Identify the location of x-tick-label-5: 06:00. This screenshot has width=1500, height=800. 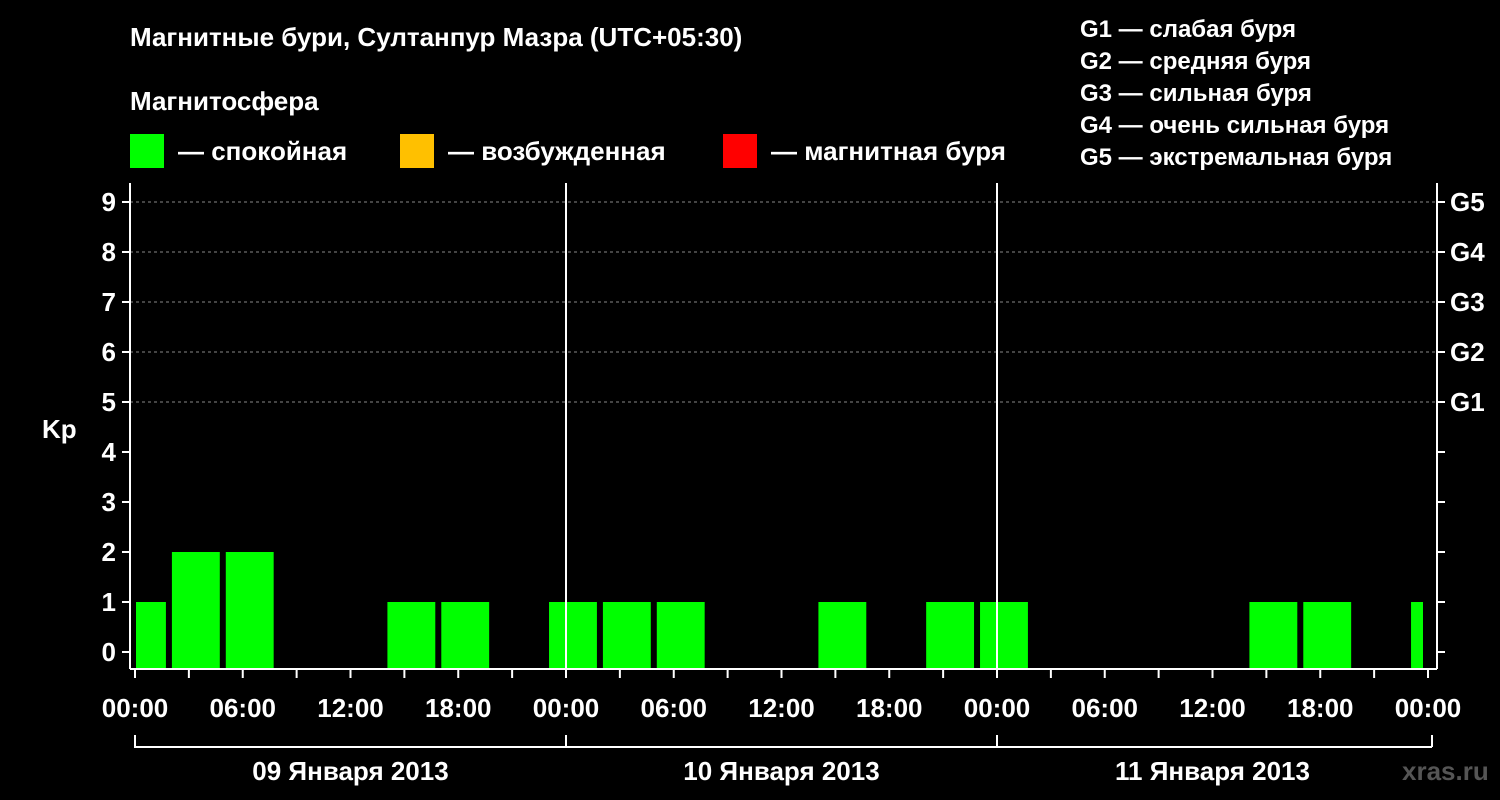
(674, 708).